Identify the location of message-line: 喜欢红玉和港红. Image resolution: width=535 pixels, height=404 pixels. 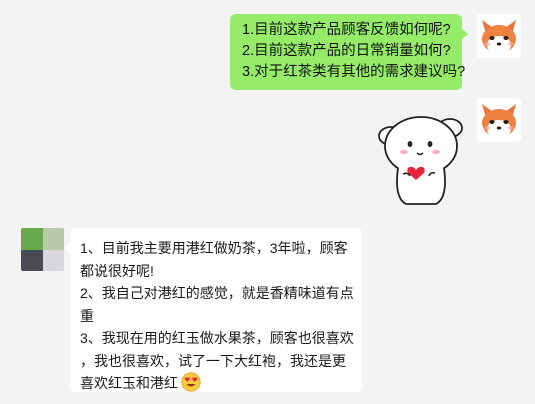
(216, 383).